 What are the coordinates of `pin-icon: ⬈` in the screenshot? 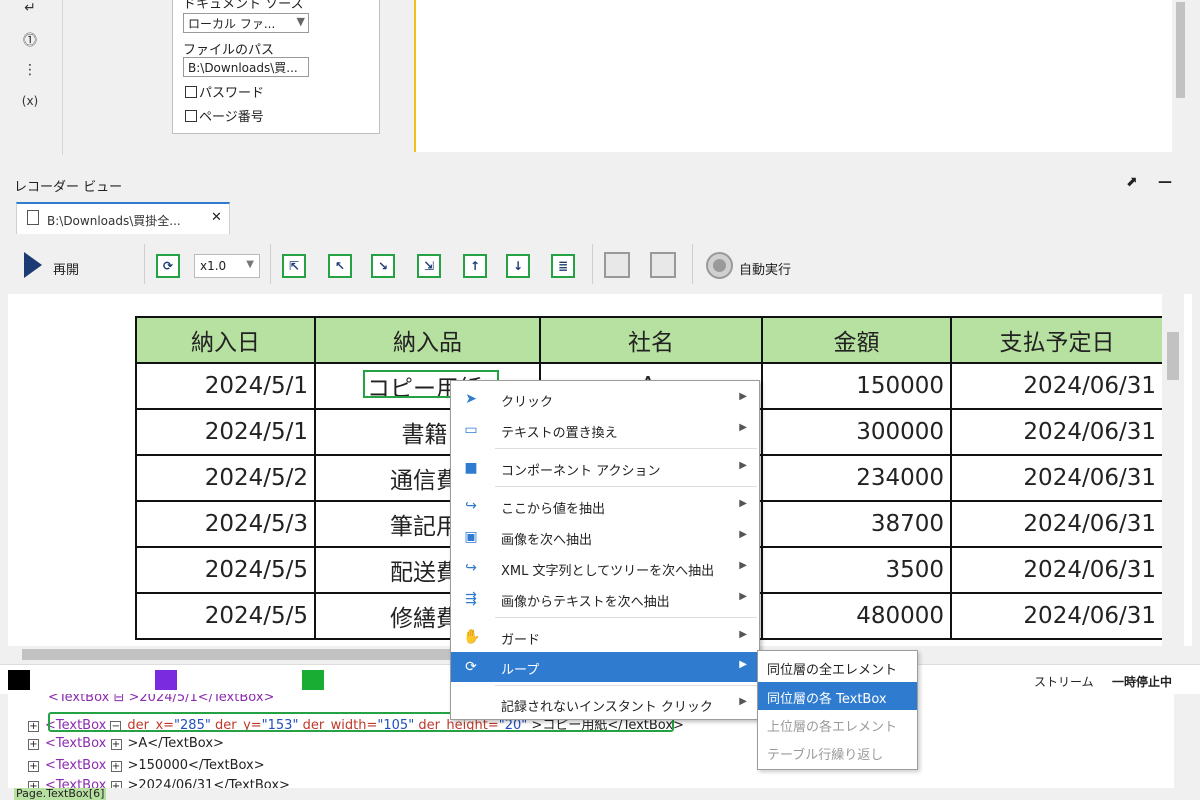 It's located at (1132, 182).